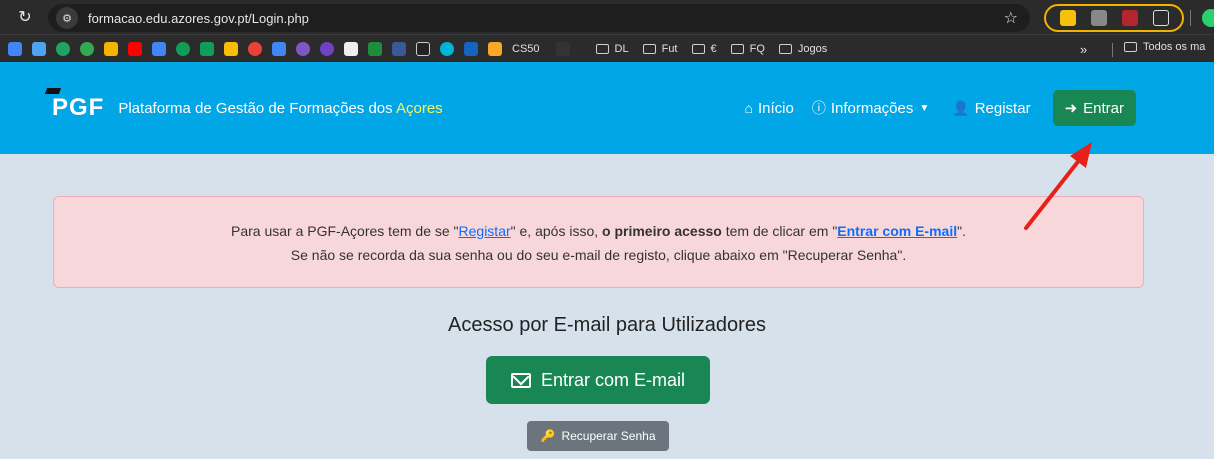  Describe the element at coordinates (1094, 108) in the screenshot. I see `entrar-button: ➜ Entrar` at that location.